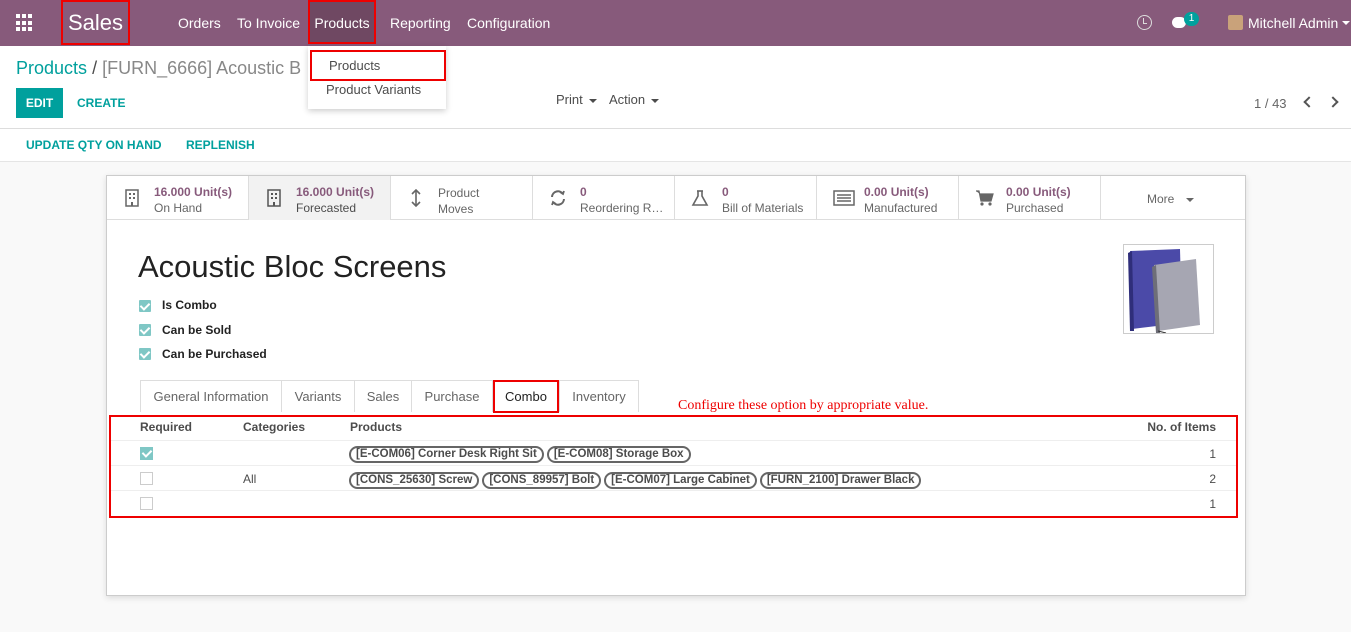  Describe the element at coordinates (1181, 427) in the screenshot. I see `header-no-of-items: No. of Items` at that location.